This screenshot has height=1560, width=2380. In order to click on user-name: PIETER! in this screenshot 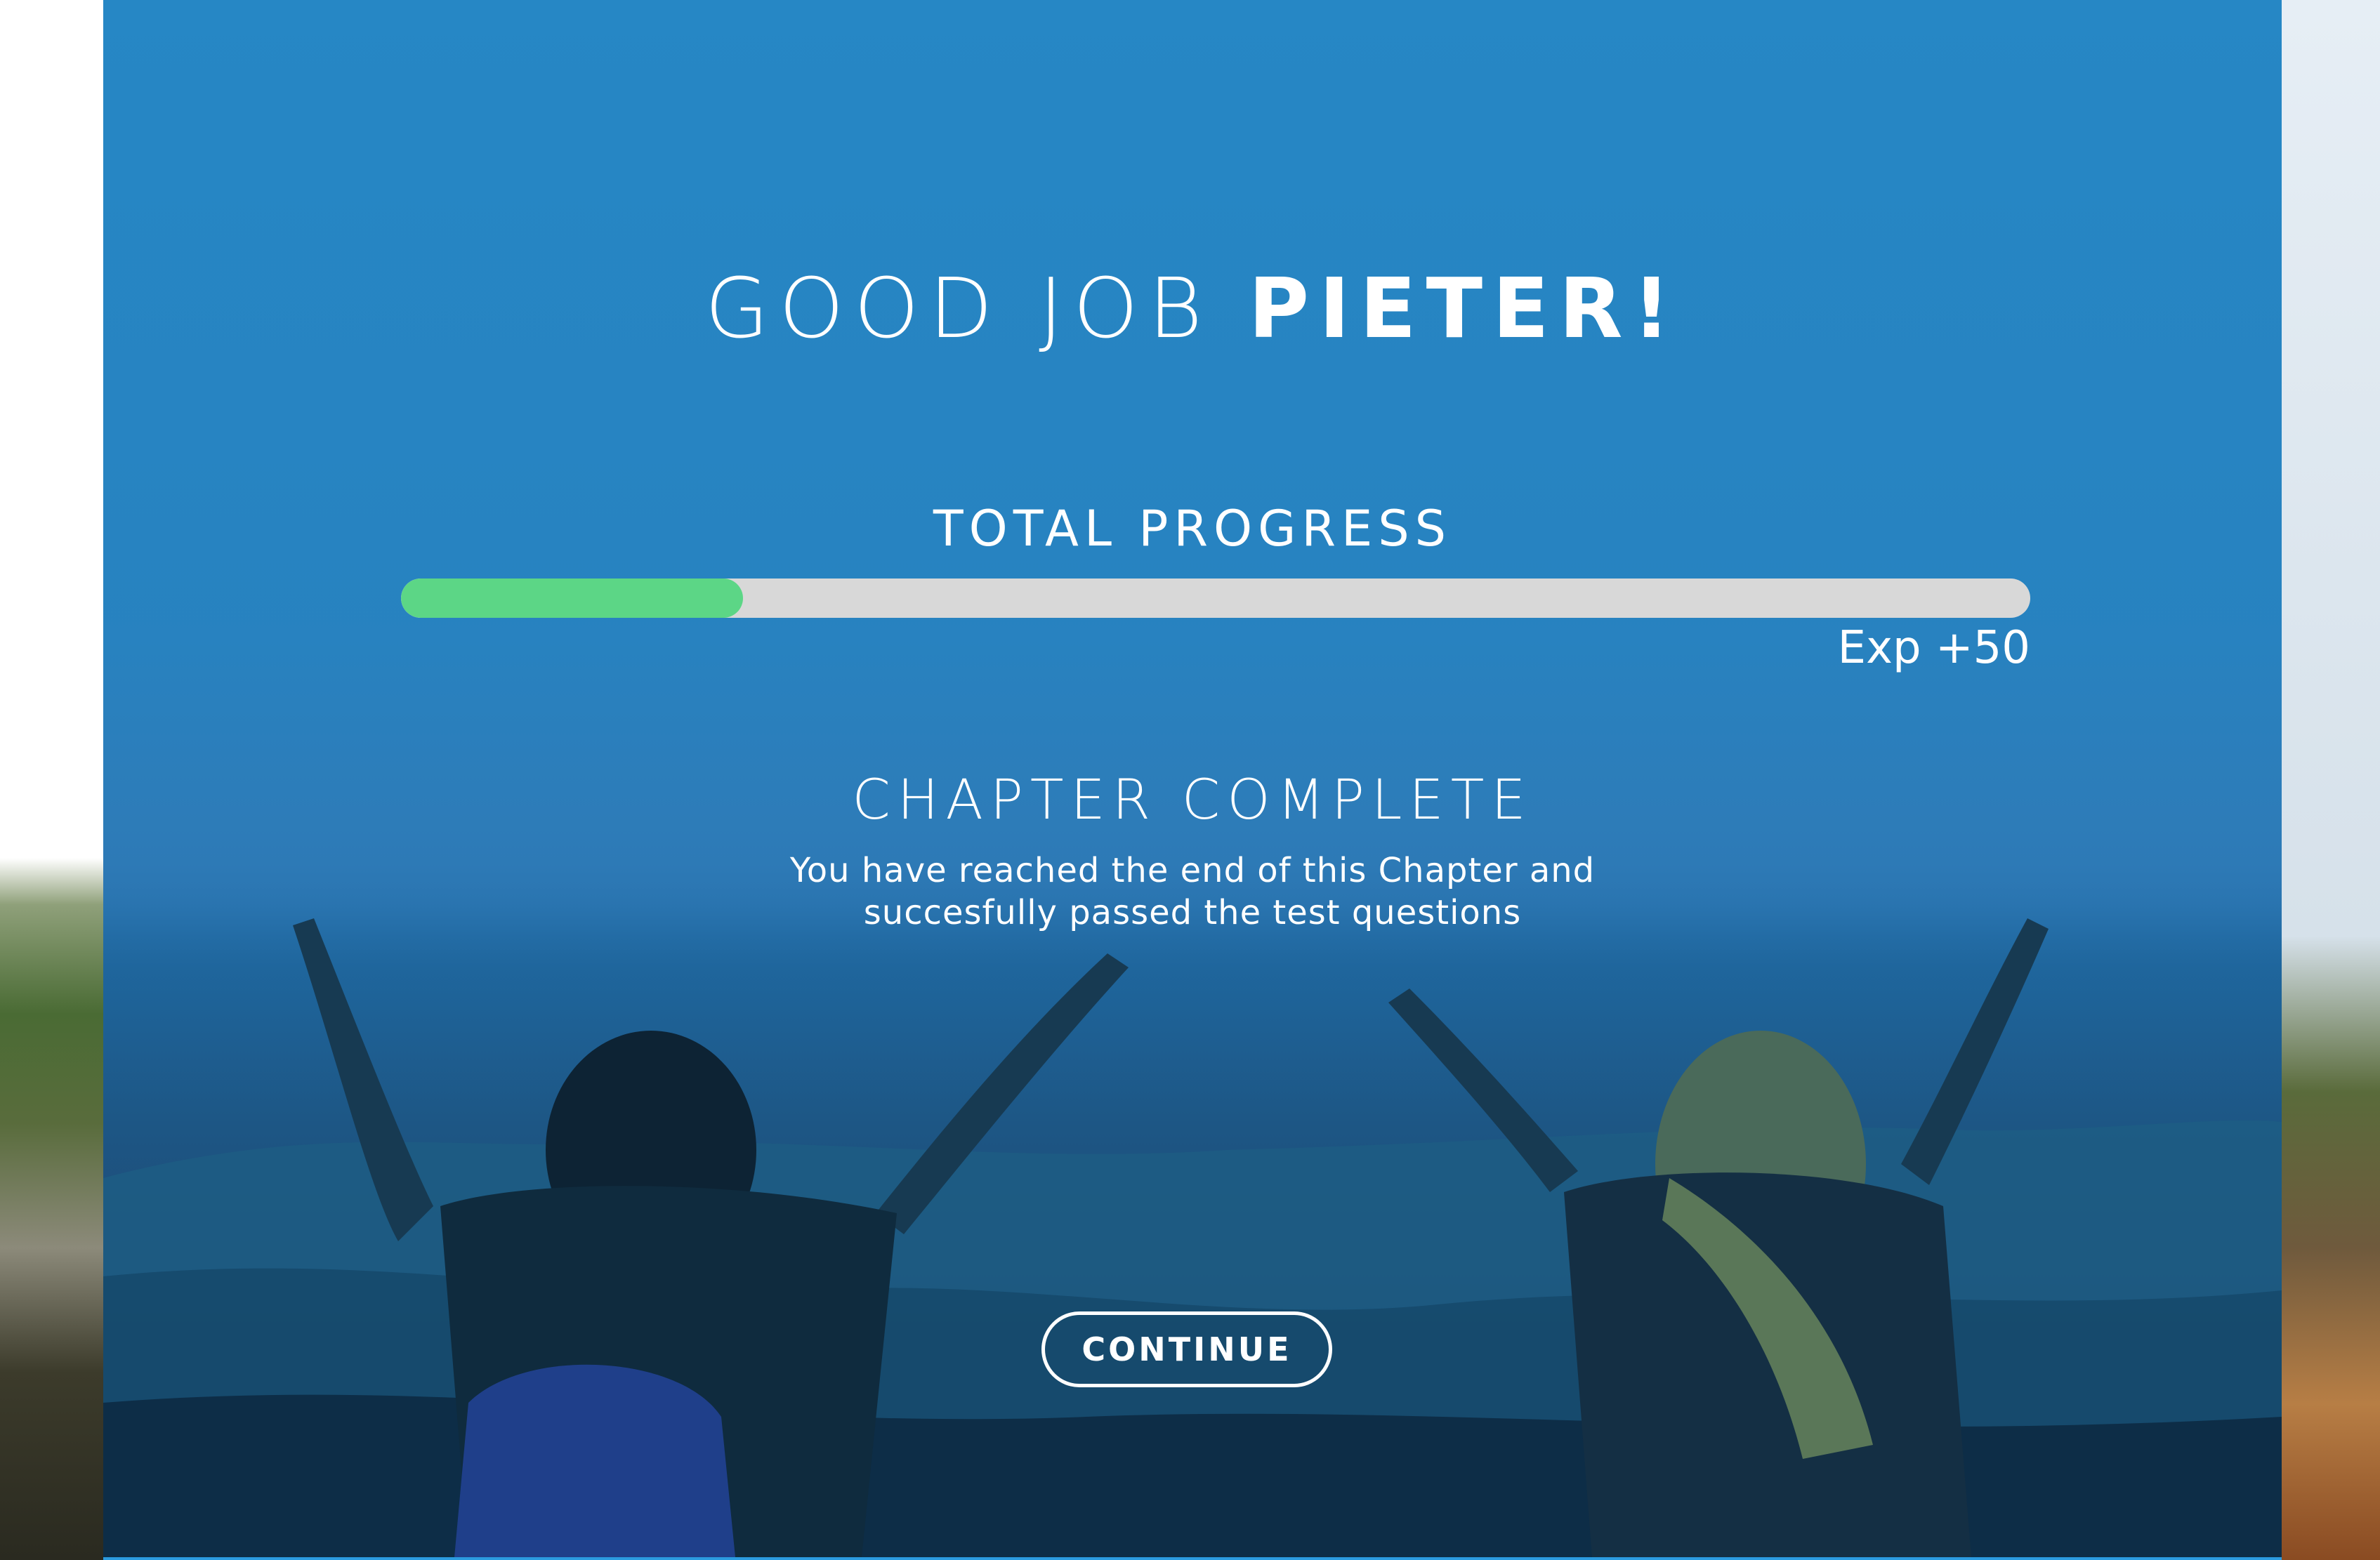, I will do `click(1464, 308)`.